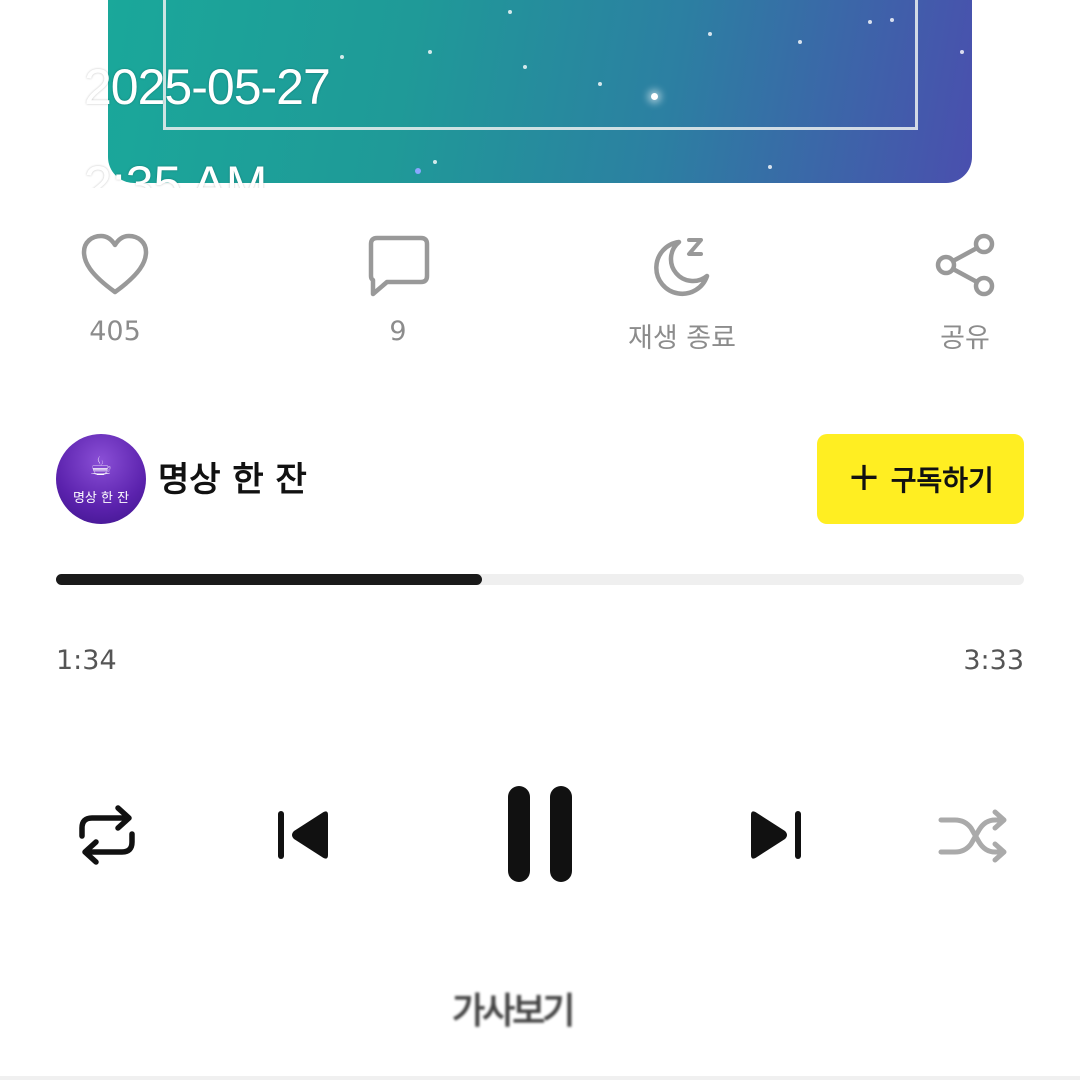 The width and height of the screenshot is (1080, 1080). I want to click on share-button: 공유, so click(965, 293).